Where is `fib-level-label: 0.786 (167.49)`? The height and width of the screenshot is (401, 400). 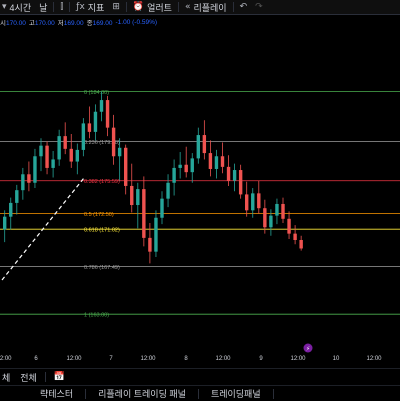 fib-level-label: 0.786 (167.49) is located at coordinates (102, 268).